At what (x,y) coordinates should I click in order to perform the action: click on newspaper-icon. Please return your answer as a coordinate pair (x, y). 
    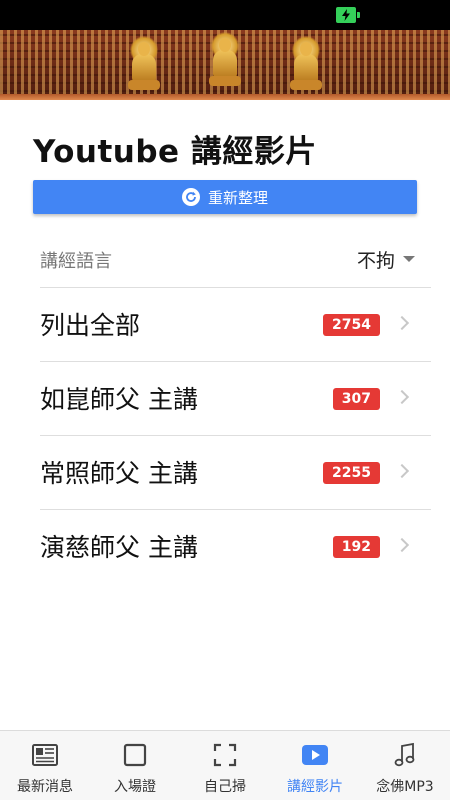
    Looking at the image, I should click on (45, 755).